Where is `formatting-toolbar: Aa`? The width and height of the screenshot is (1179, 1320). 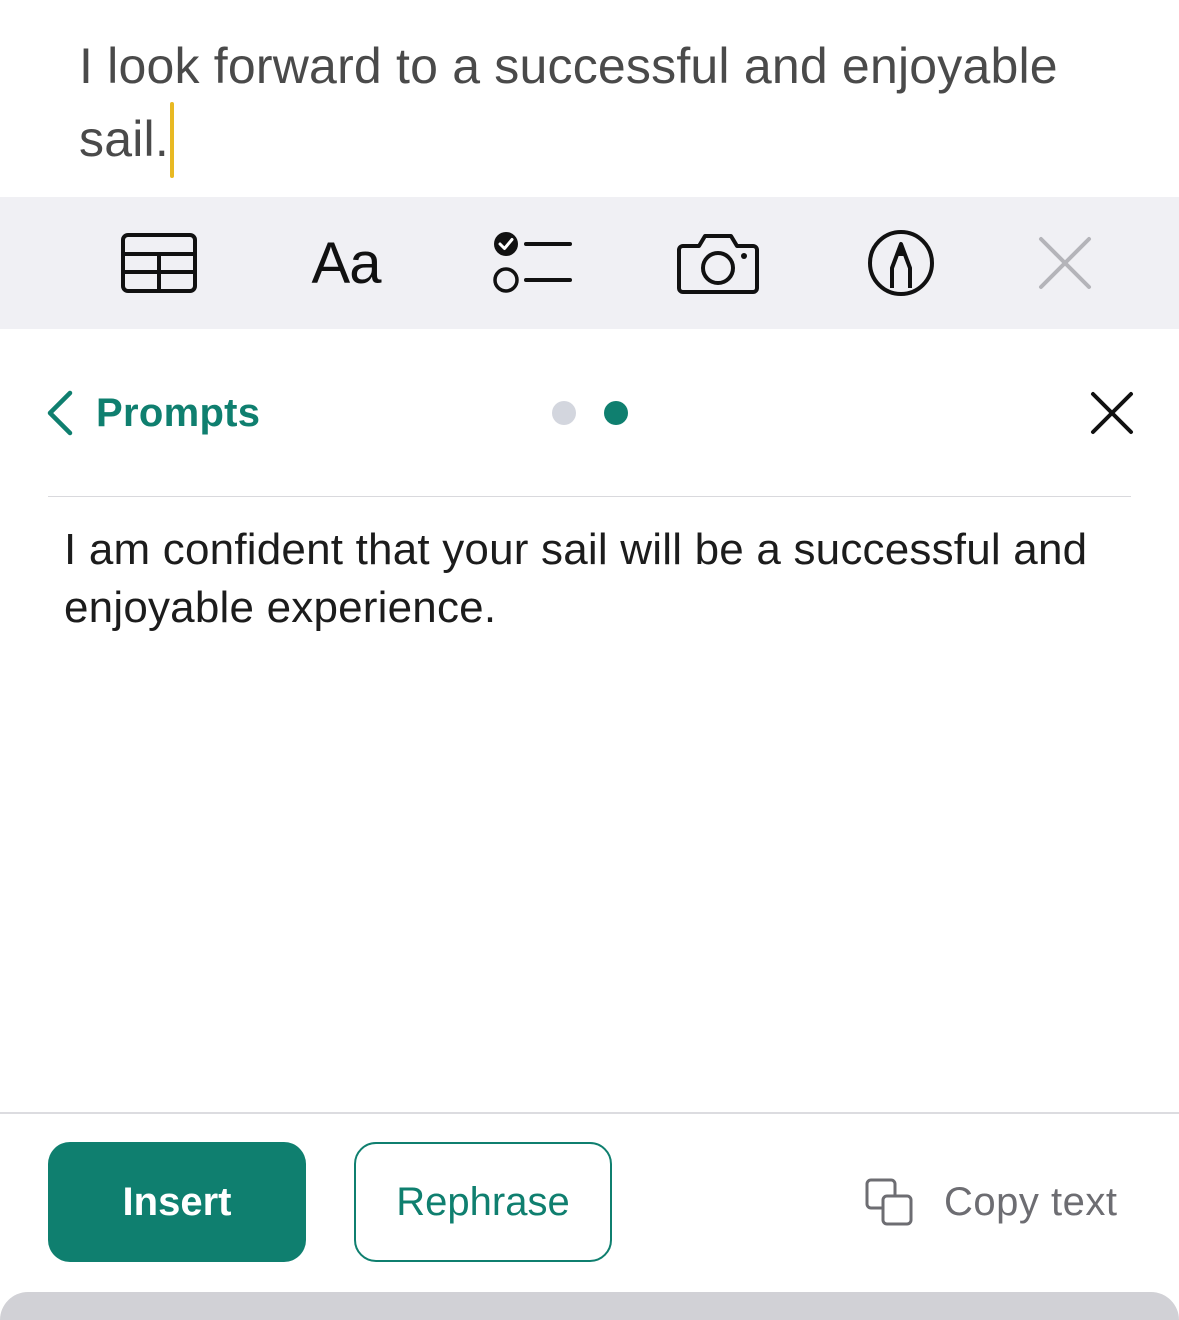
formatting-toolbar: Aa is located at coordinates (589, 263).